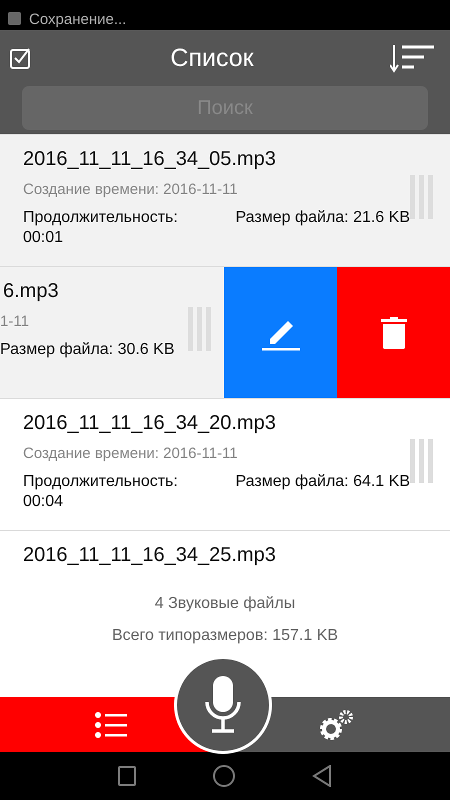  I want to click on screen-title: Список, so click(212, 58).